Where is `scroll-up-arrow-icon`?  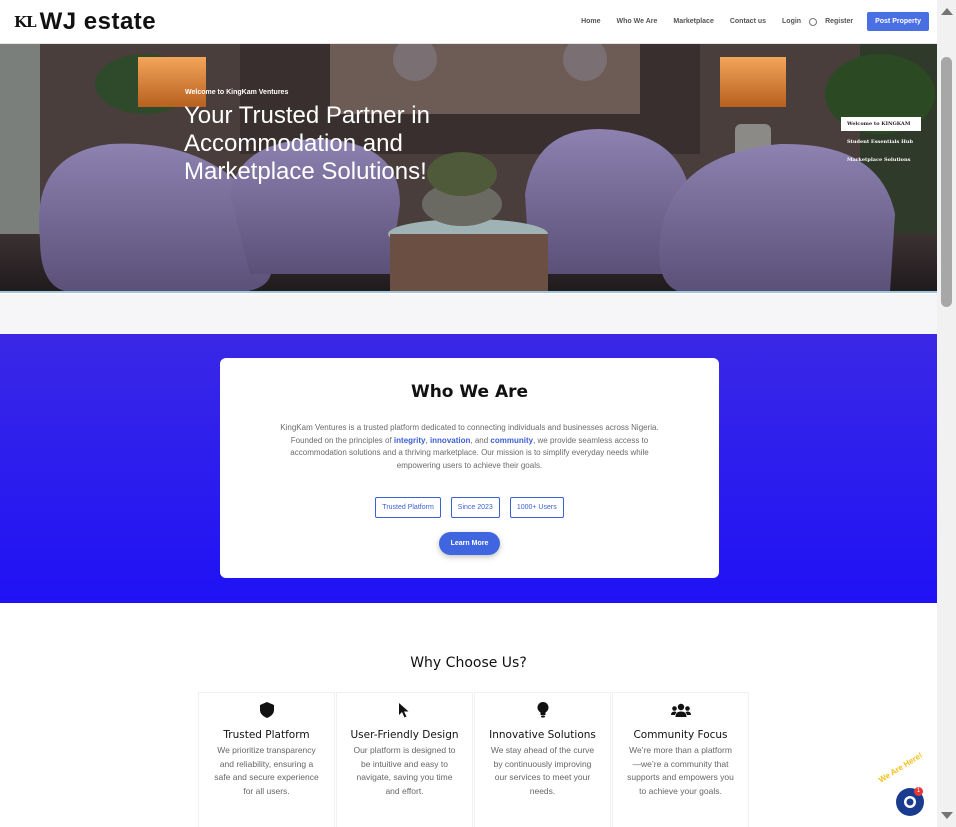 scroll-up-arrow-icon is located at coordinates (947, 11).